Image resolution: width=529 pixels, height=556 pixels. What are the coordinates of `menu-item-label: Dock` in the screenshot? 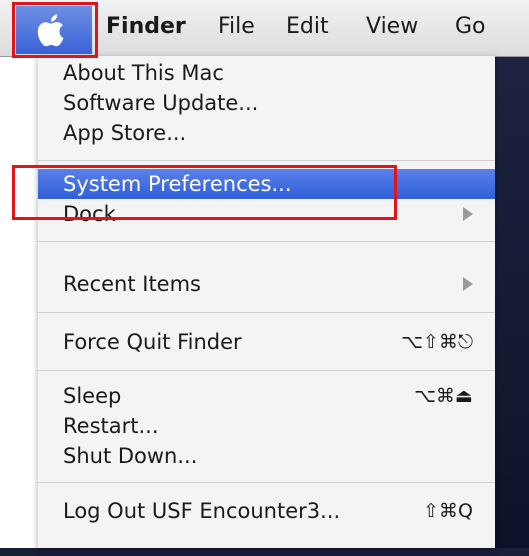 It's located at (89, 214).